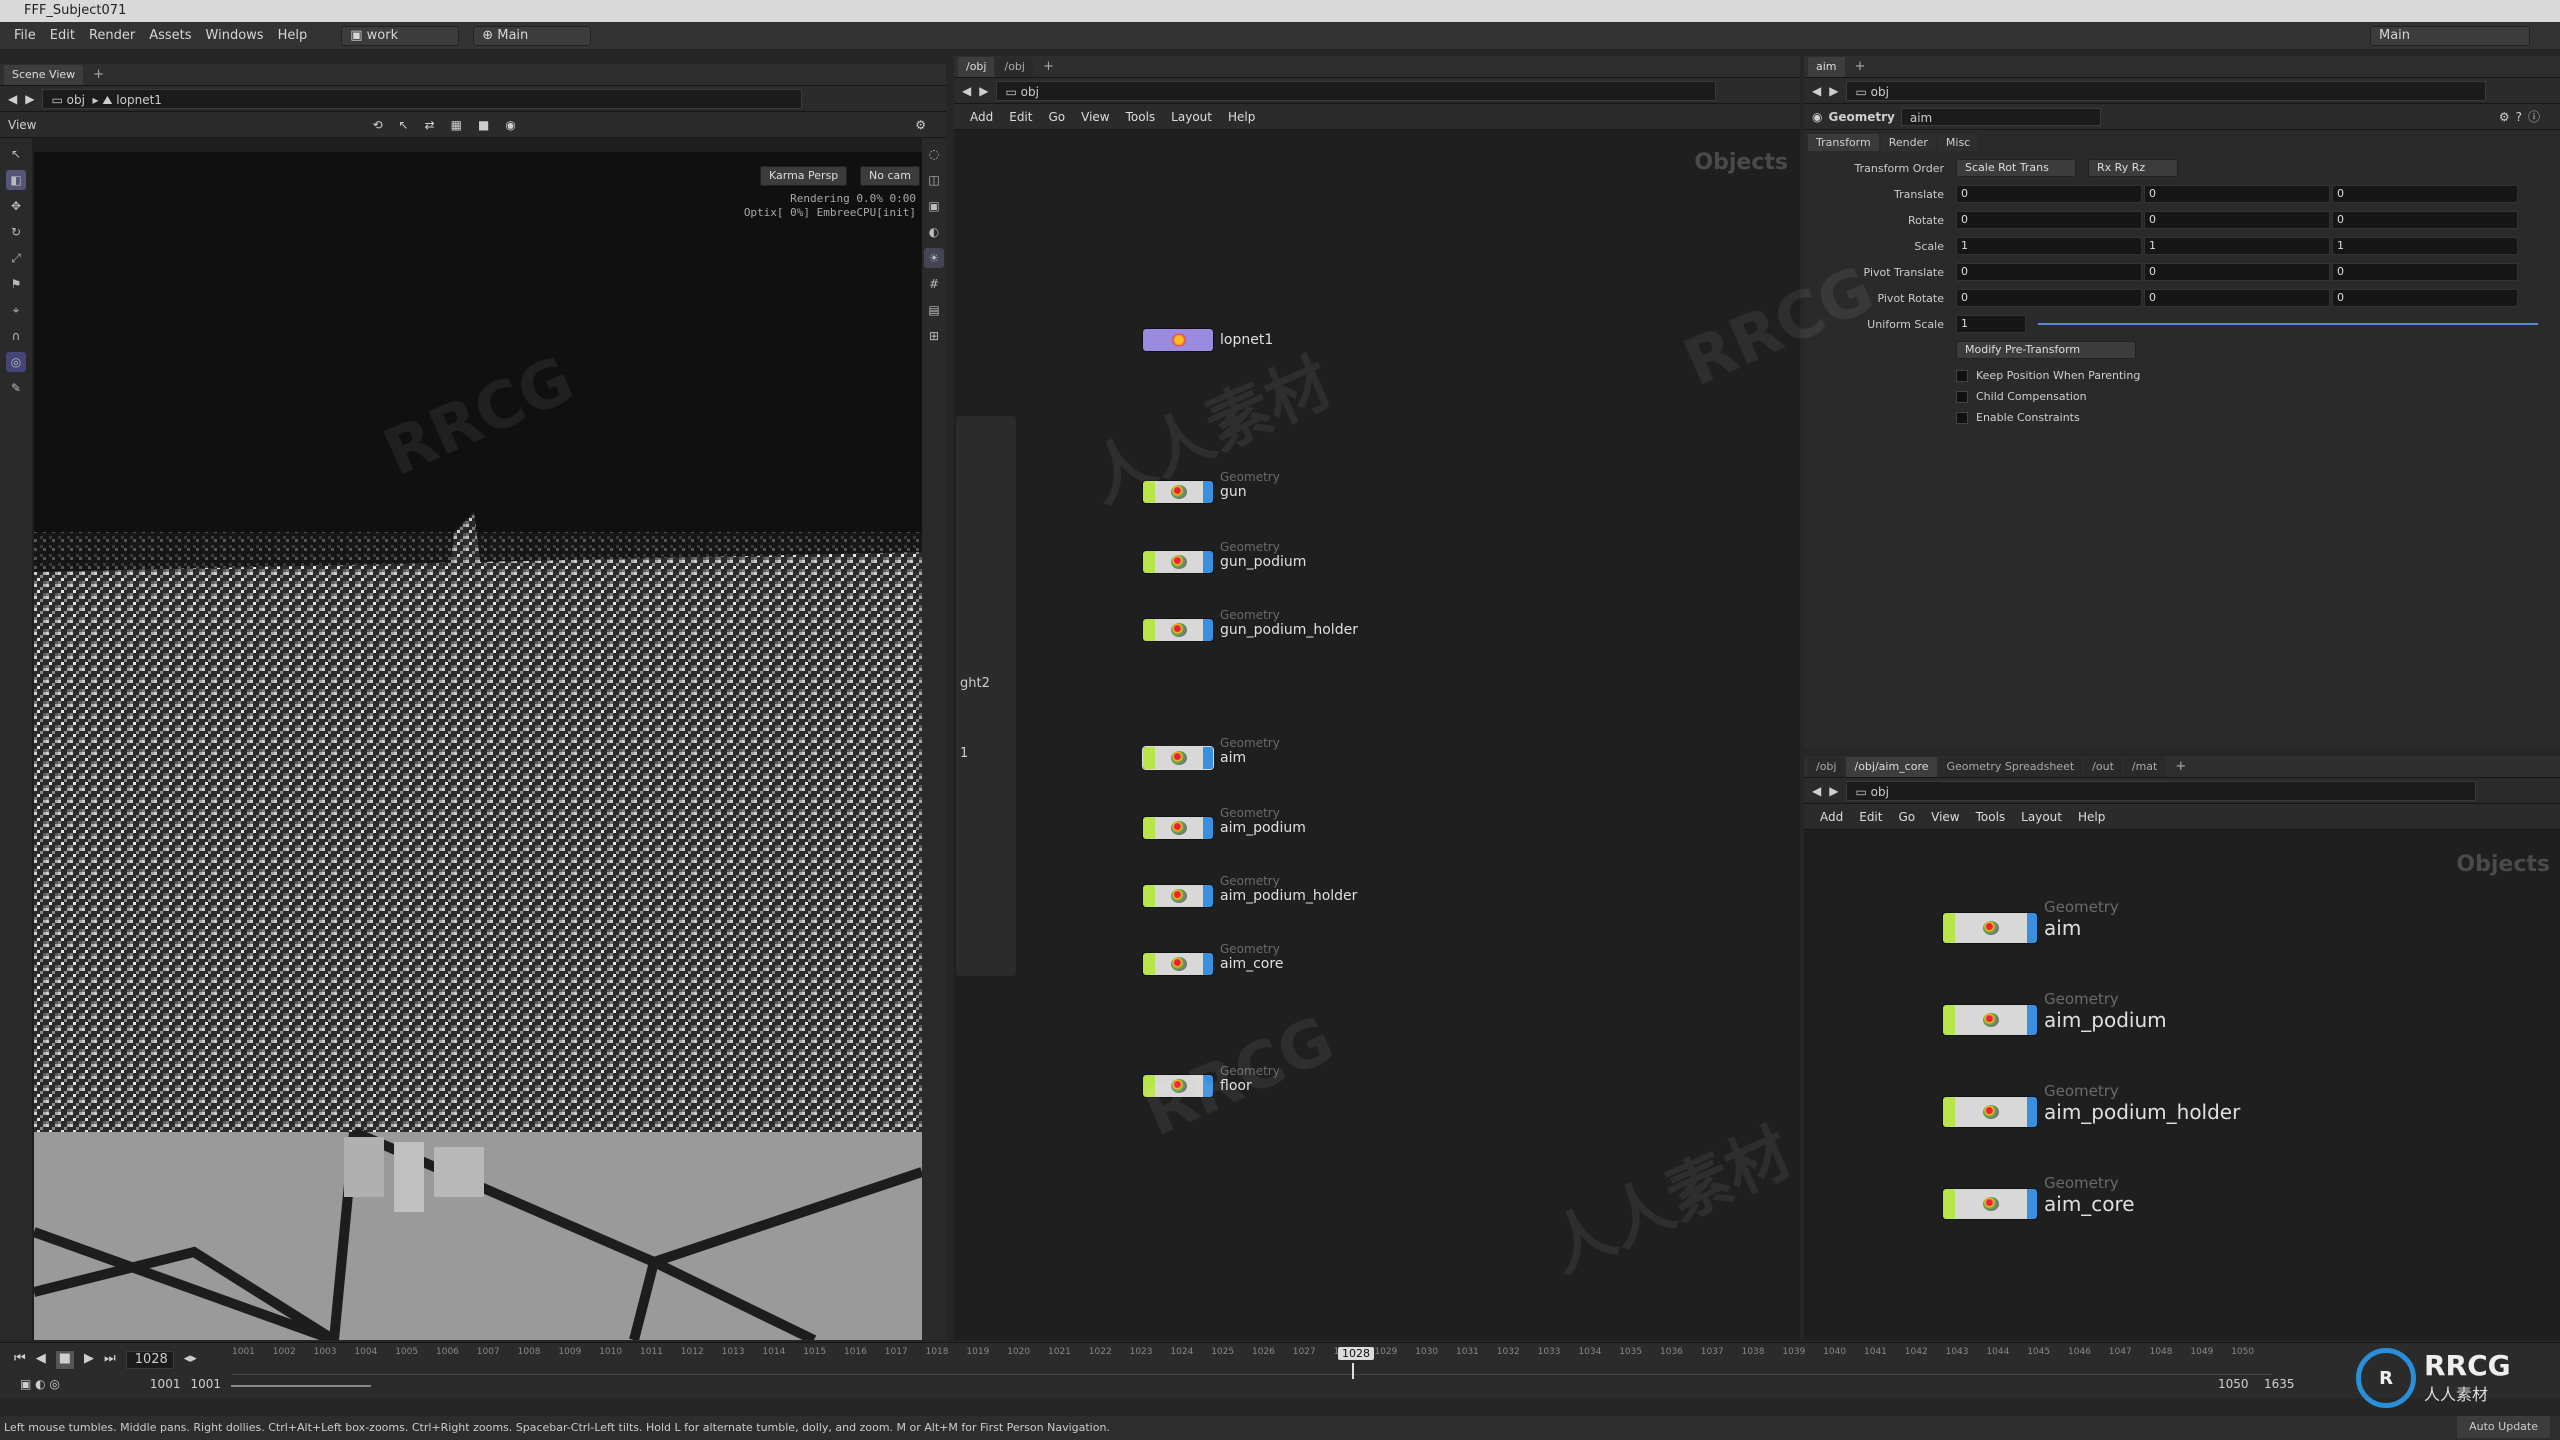  I want to click on network-path-field: ▭ obj, so click(1356, 90).